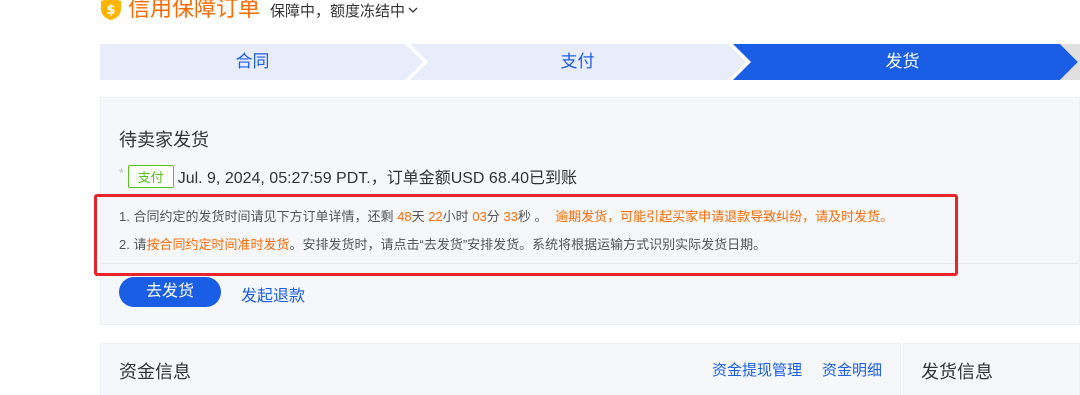 The width and height of the screenshot is (1080, 395). Describe the element at coordinates (500, 369) in the screenshot. I see `fund-info-card: 资金信息 资金提现管理 资金明细` at that location.